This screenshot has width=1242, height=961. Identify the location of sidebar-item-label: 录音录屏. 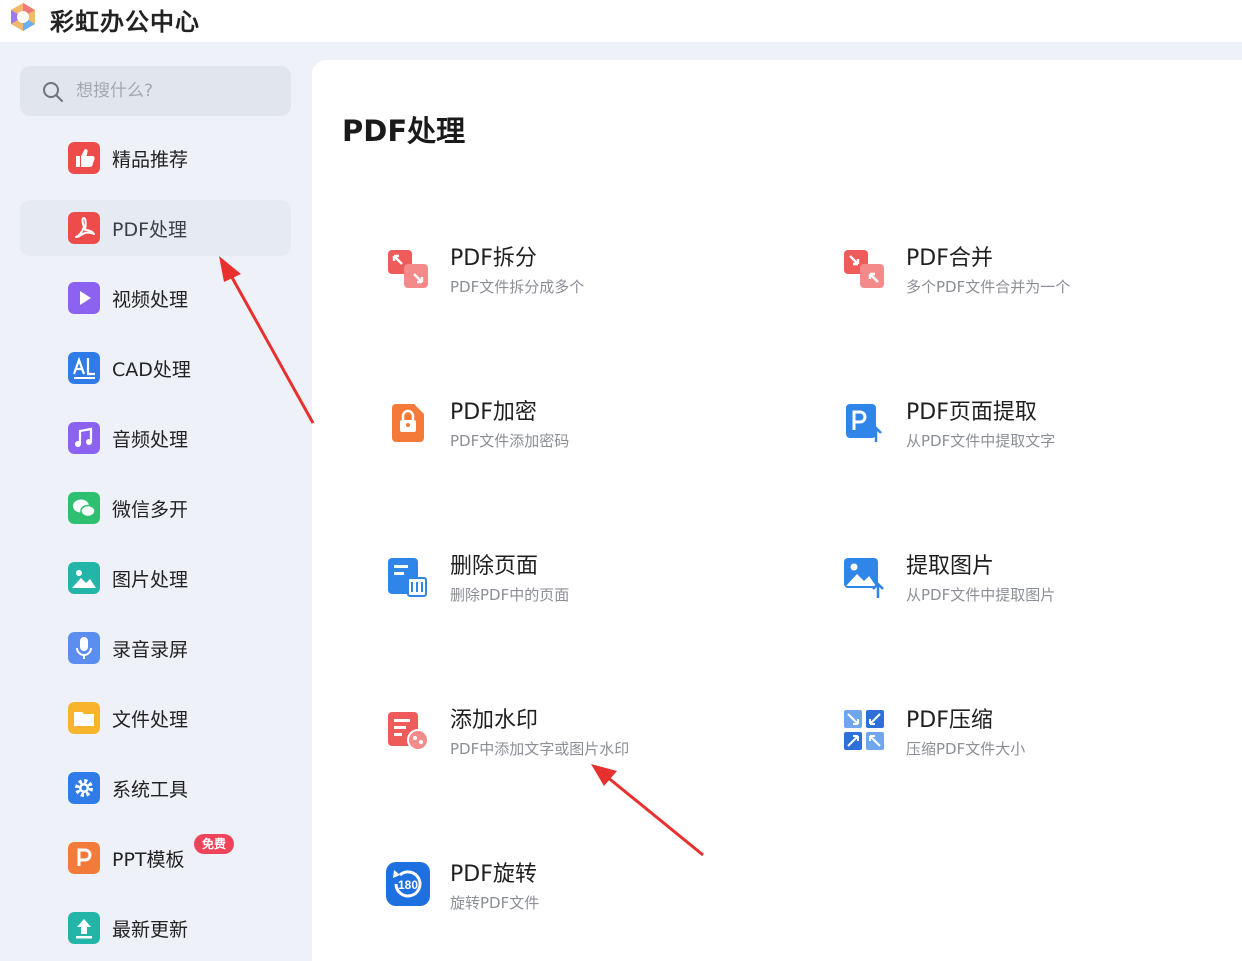
(150, 650).